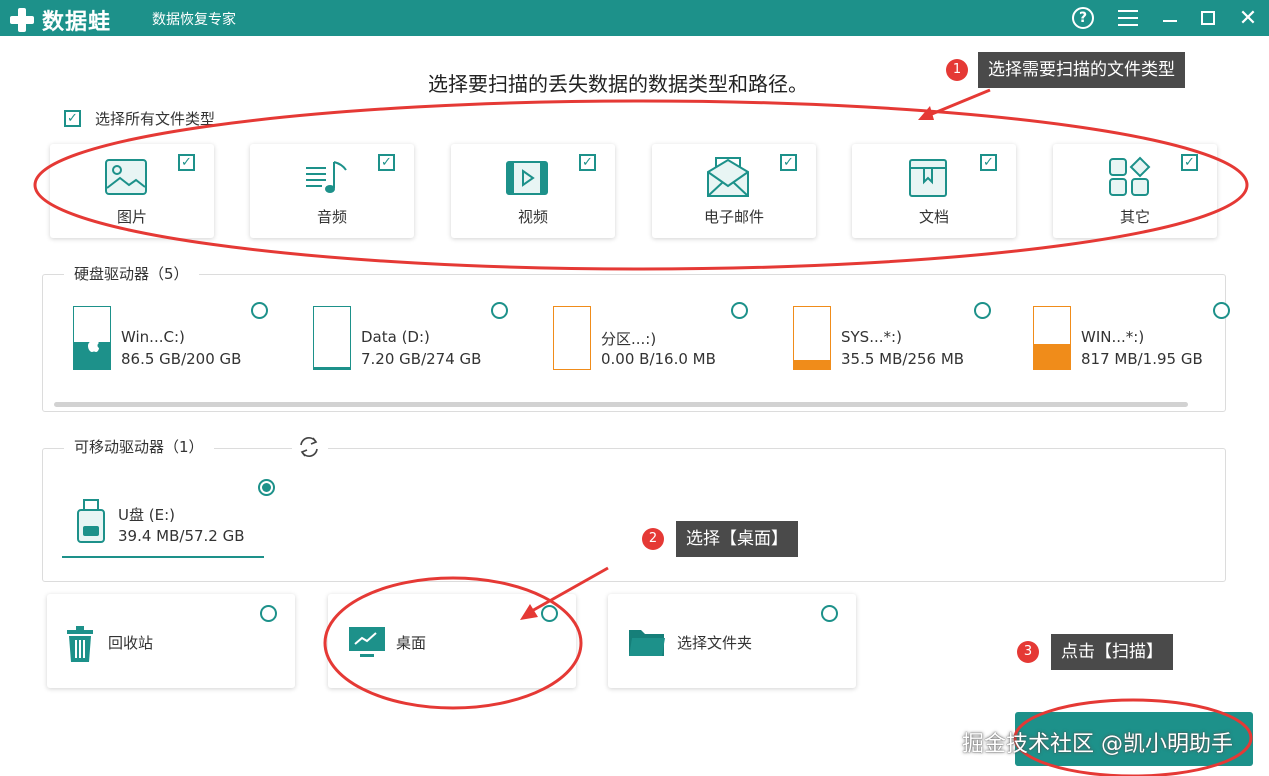 The image size is (1269, 776). What do you see at coordinates (171, 641) in the screenshot?
I see `location-recycle-bin: 回收站` at bounding box center [171, 641].